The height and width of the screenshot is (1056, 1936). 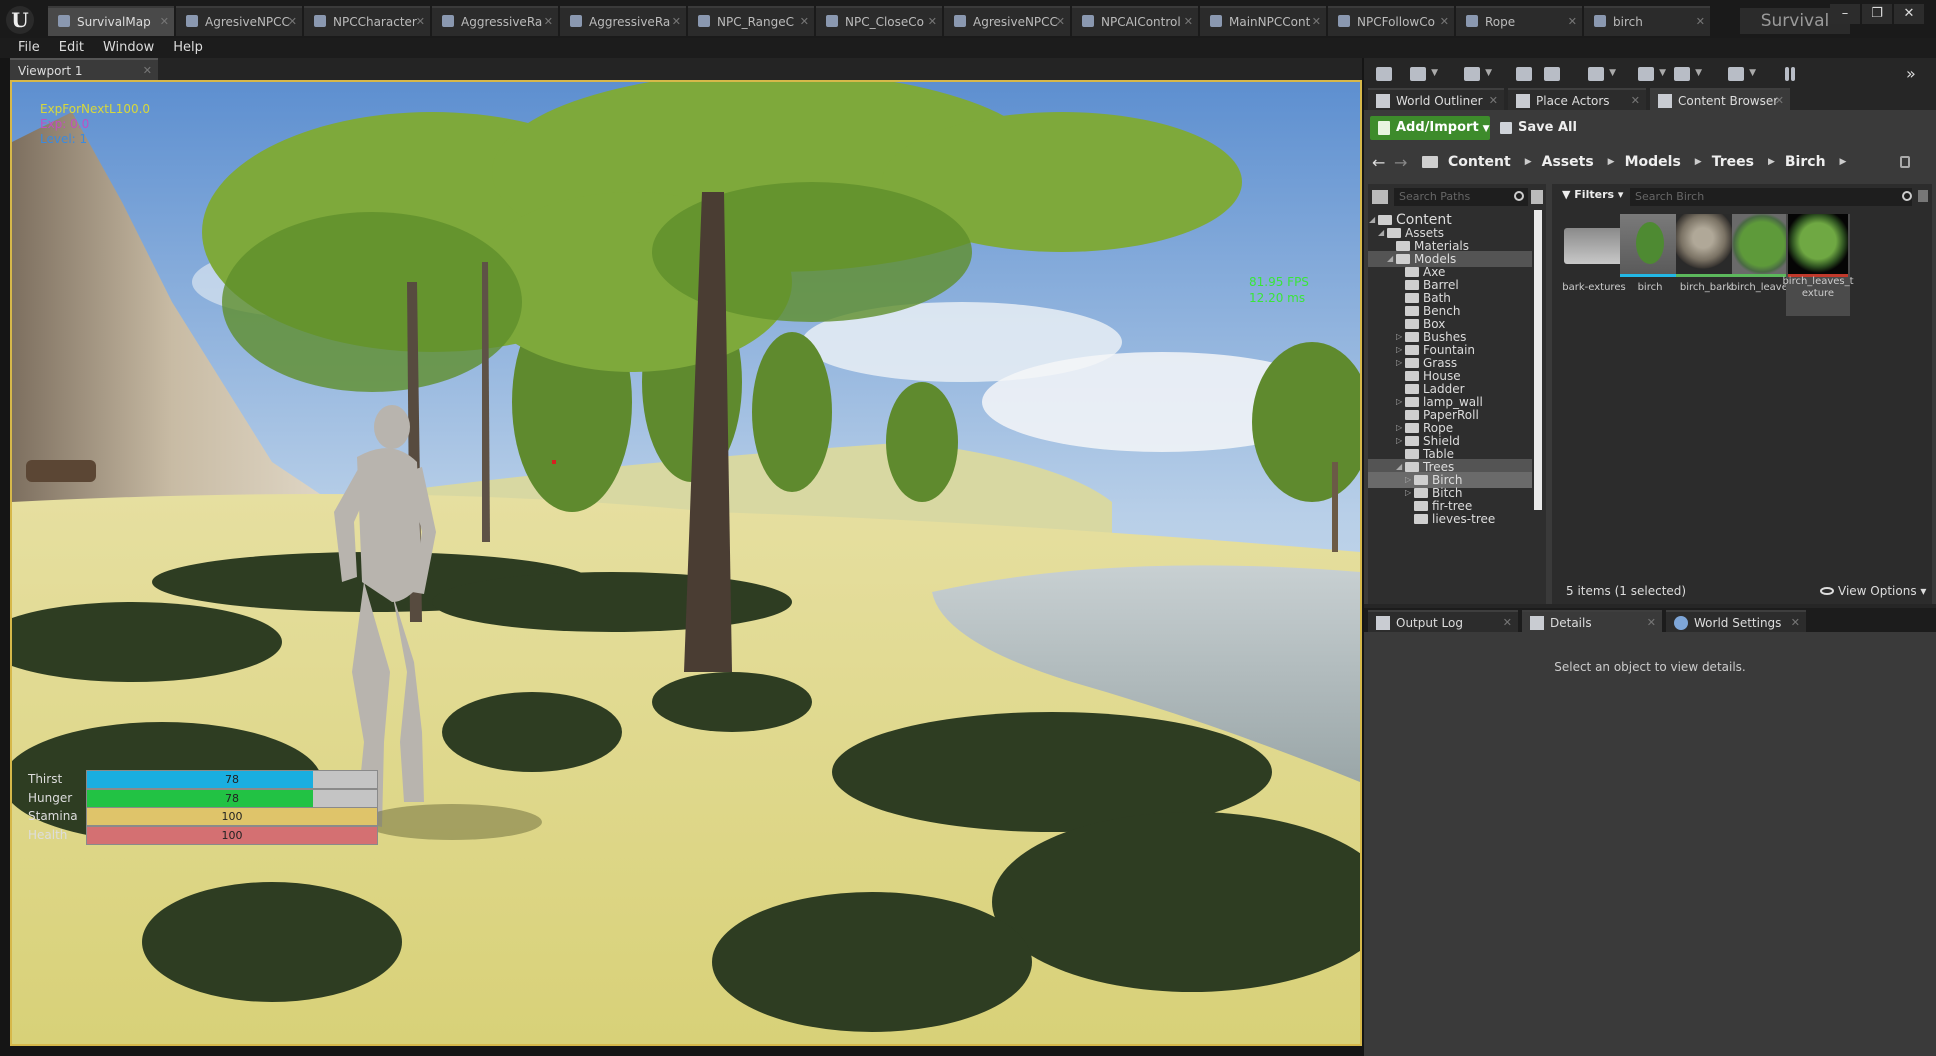 I want to click on breadcrumb-assets: Assets, so click(x=1568, y=162).